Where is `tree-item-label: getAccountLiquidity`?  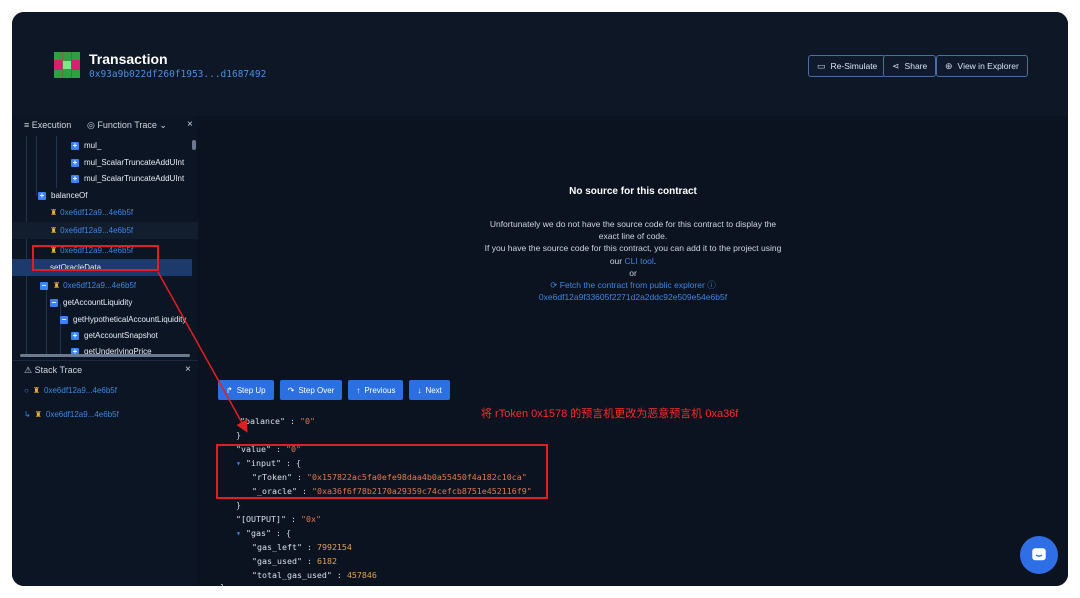 tree-item-label: getAccountLiquidity is located at coordinates (98, 302).